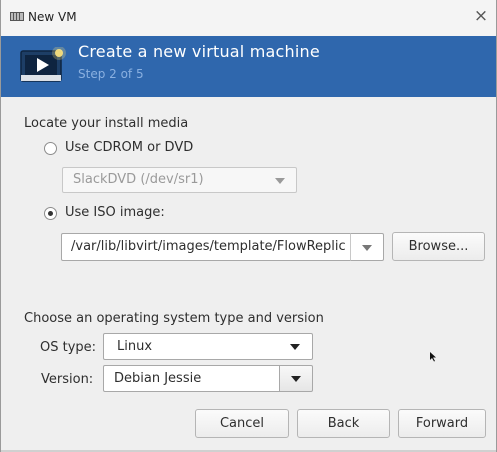  I want to click on close-icon: ×, so click(481, 16).